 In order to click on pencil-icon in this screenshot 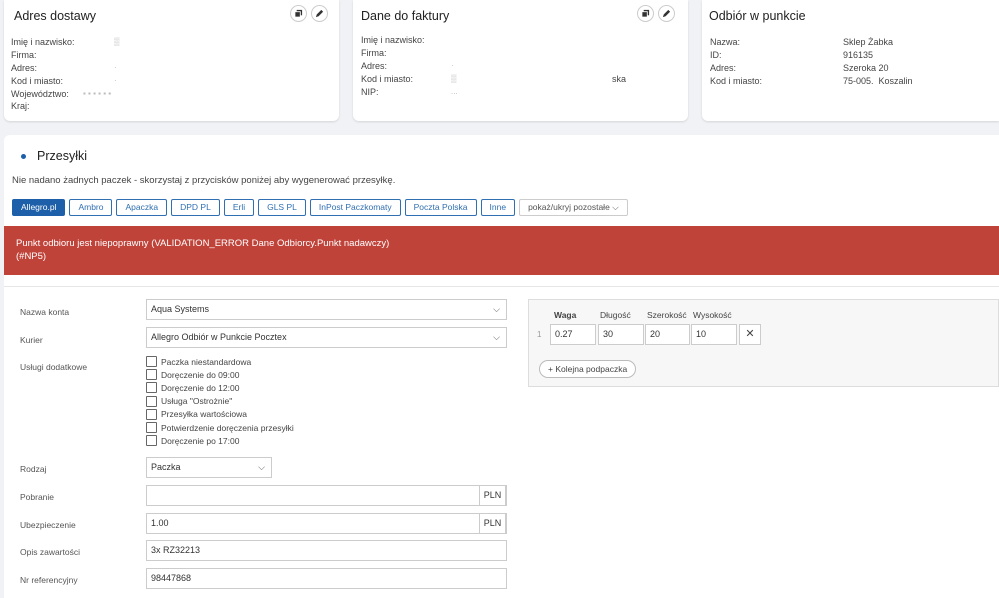, I will do `click(319, 13)`.